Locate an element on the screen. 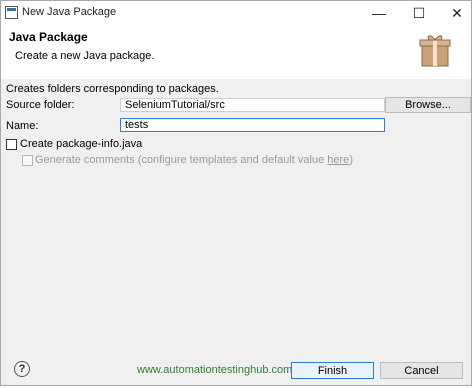 The height and width of the screenshot is (388, 474). page-description: Create a new Java package. is located at coordinates (85, 56).